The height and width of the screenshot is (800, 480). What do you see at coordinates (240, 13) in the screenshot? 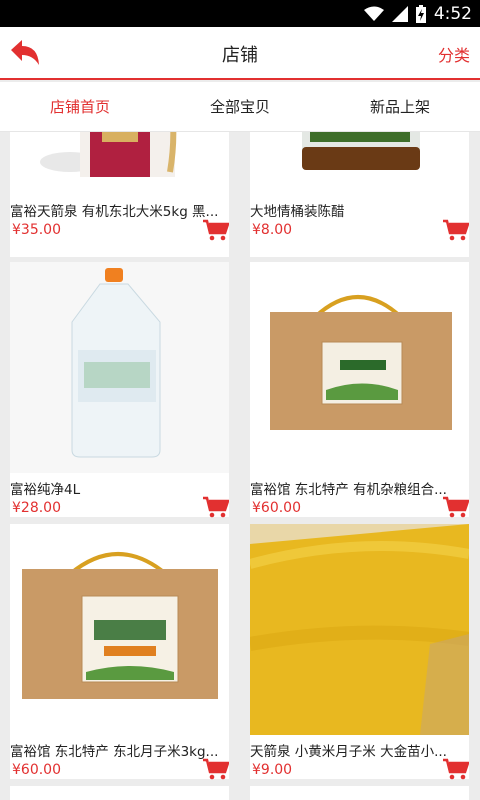
I see `status-bar: 4:52` at bounding box center [240, 13].